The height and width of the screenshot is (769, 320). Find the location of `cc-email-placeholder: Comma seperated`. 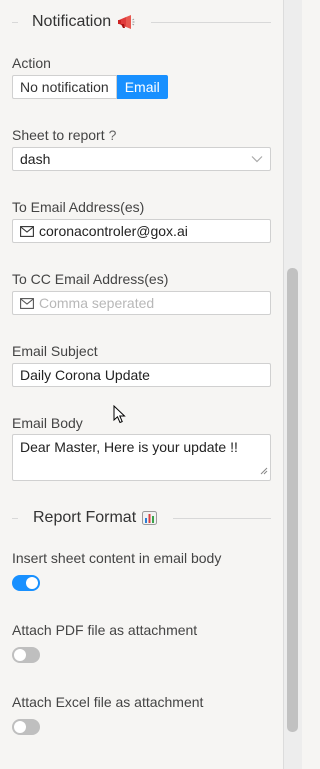

cc-email-placeholder: Comma seperated is located at coordinates (97, 303).